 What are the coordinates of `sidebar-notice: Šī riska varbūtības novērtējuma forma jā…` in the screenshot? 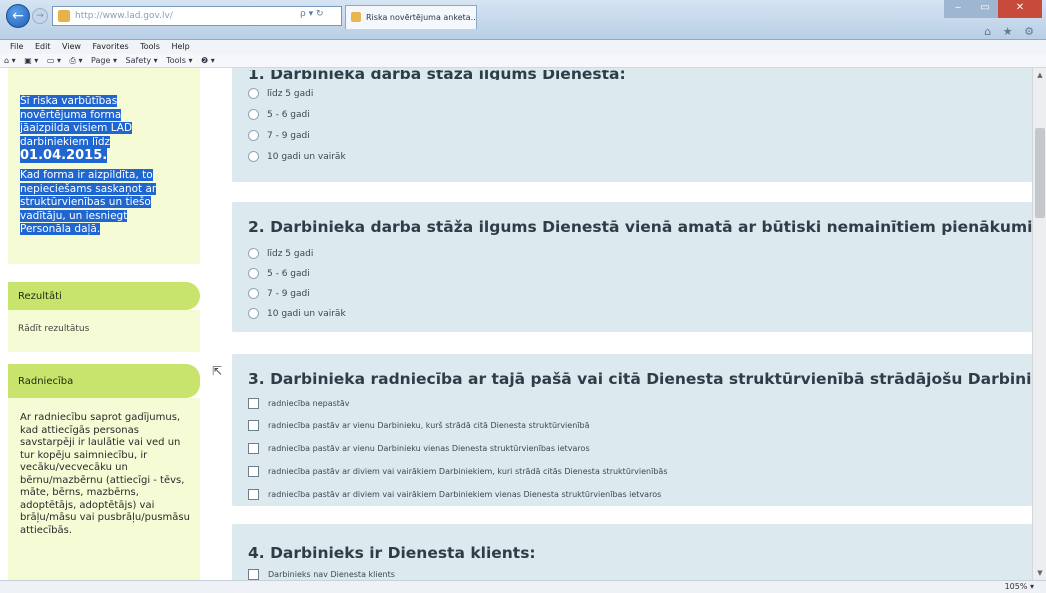 It's located at (104, 166).